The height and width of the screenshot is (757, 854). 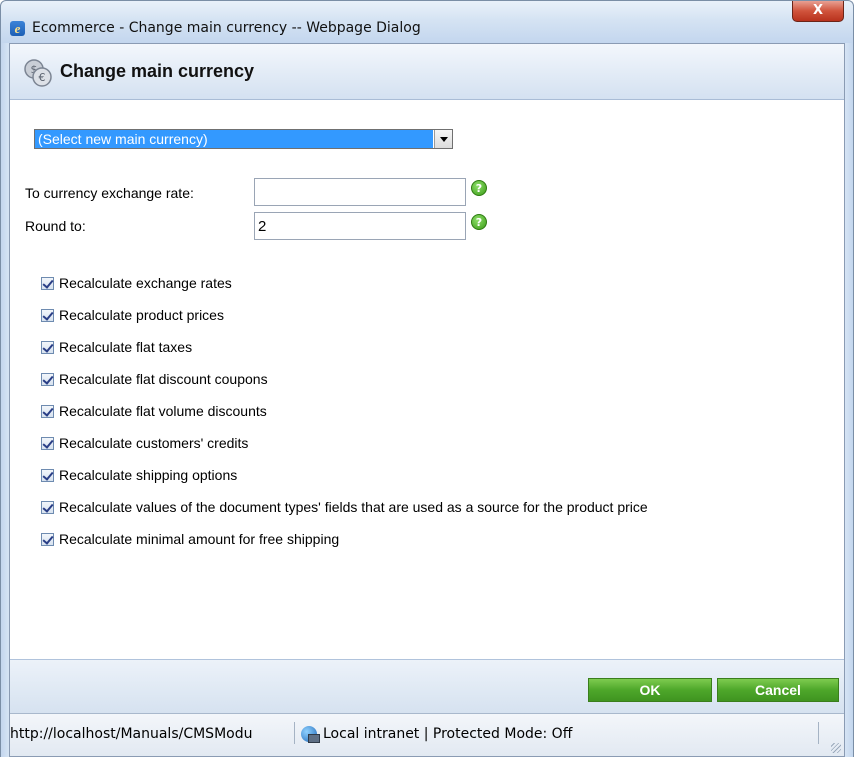 What do you see at coordinates (427, 72) in the screenshot?
I see `dialog-header: $ € Change main currency` at bounding box center [427, 72].